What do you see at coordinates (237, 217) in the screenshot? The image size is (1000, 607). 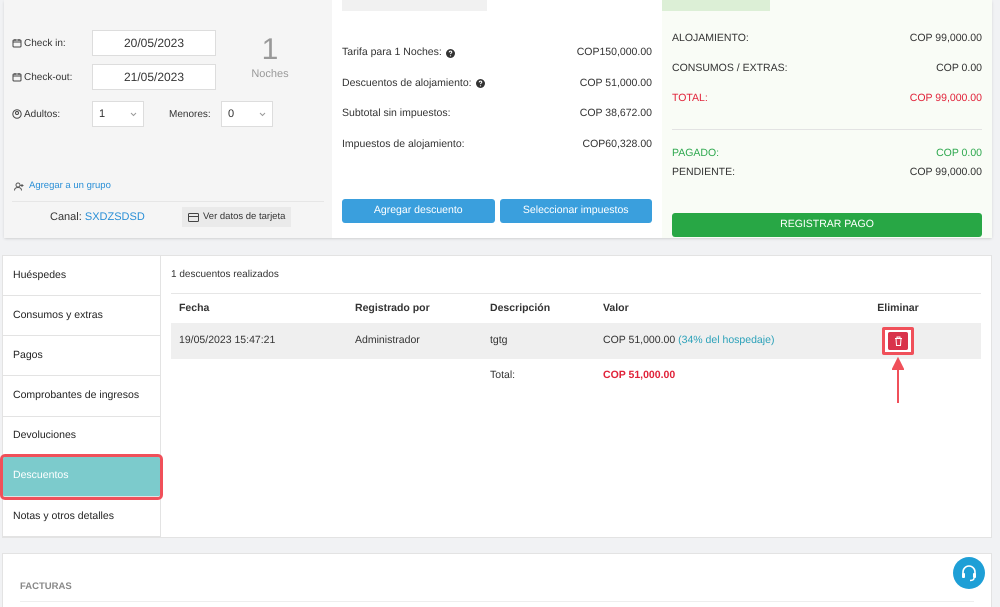 I see `card-details-button: Ver datos de tarjeta` at bounding box center [237, 217].